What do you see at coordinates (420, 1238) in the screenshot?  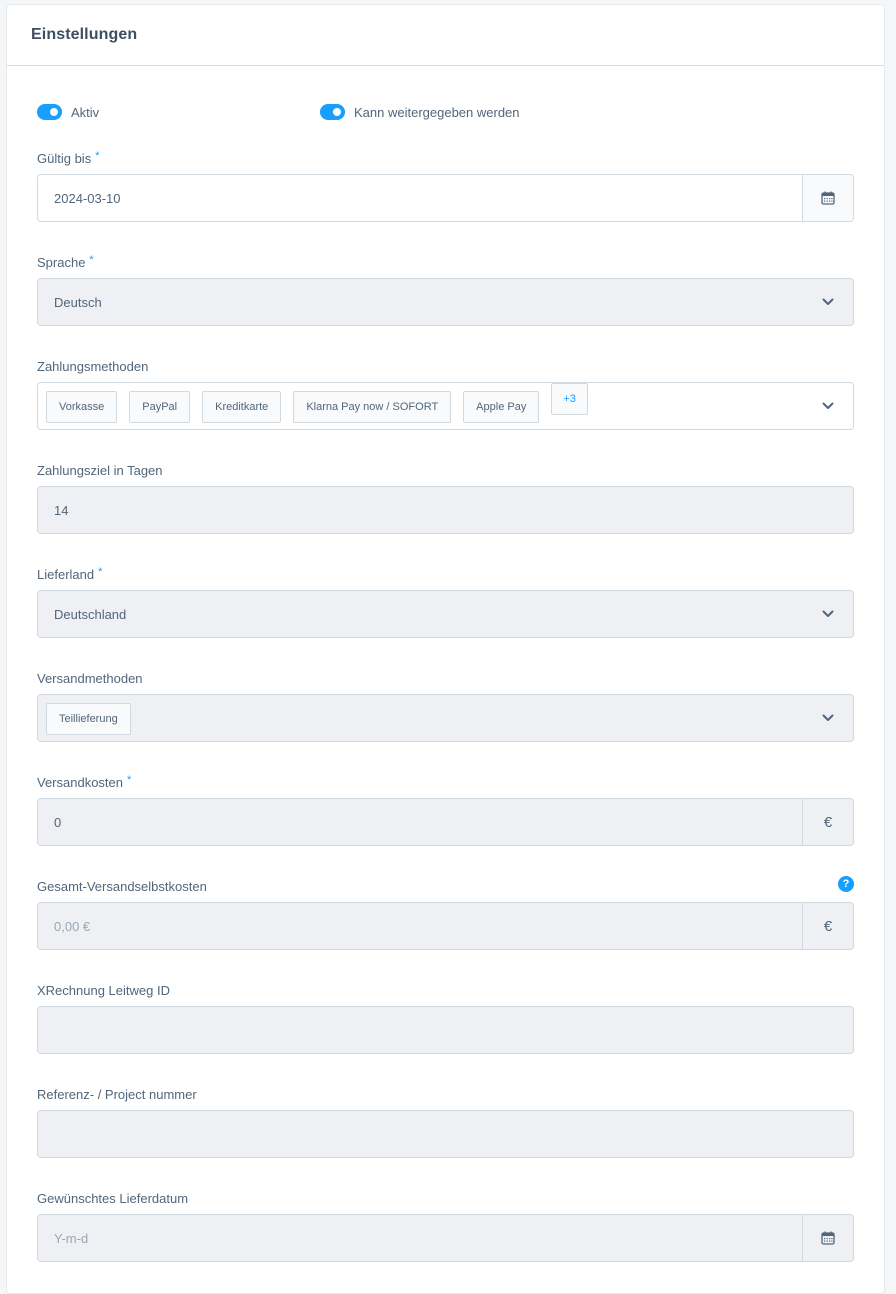 I see `desired-delivery-date-placeholder: Y-m-d` at bounding box center [420, 1238].